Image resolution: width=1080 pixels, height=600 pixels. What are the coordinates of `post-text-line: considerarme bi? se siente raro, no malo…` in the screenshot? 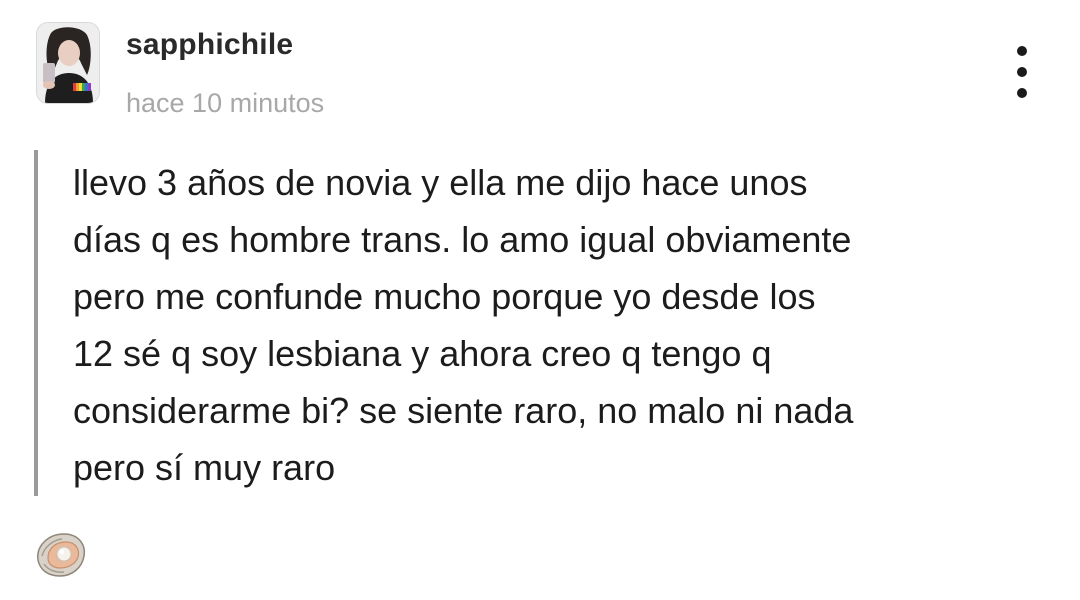 It's located at (463, 410).